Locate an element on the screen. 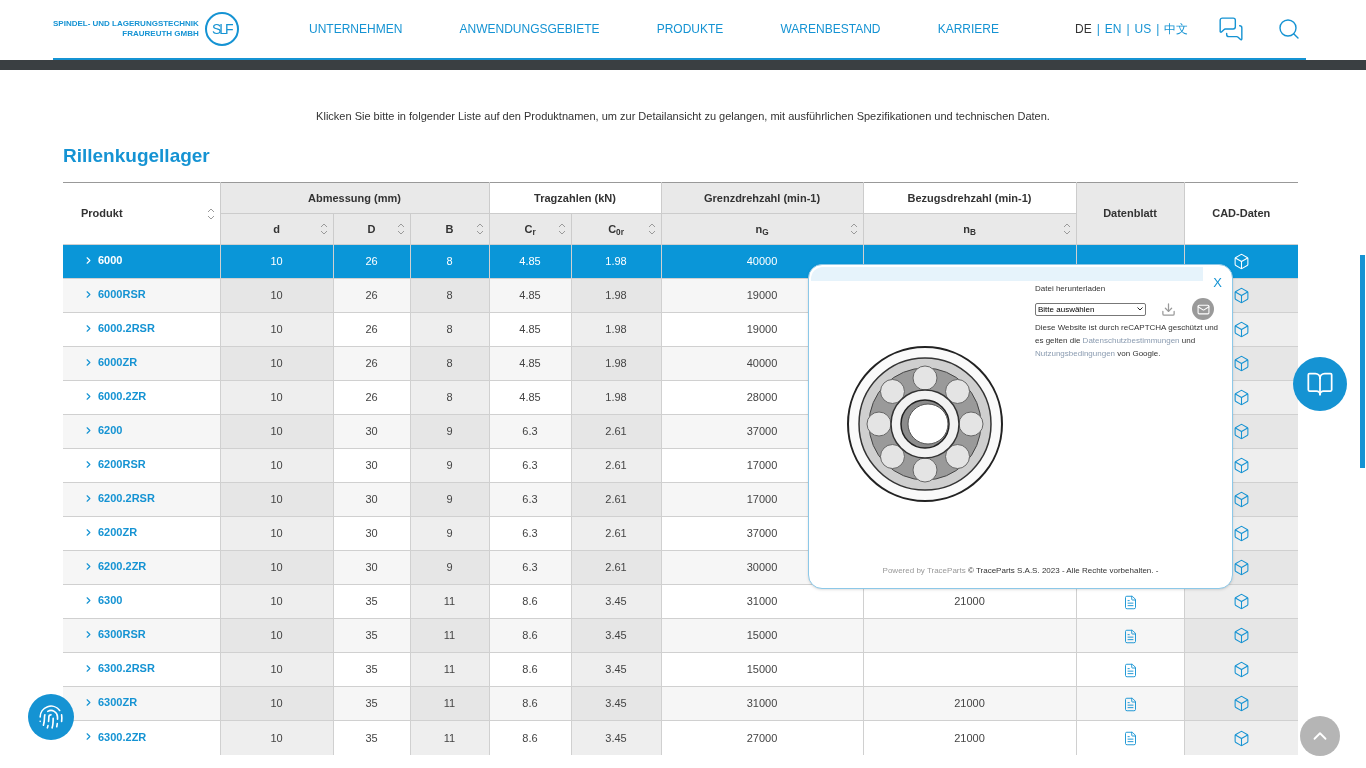 This screenshot has width=1366, height=768. logo-mark: SLF is located at coordinates (221, 29).